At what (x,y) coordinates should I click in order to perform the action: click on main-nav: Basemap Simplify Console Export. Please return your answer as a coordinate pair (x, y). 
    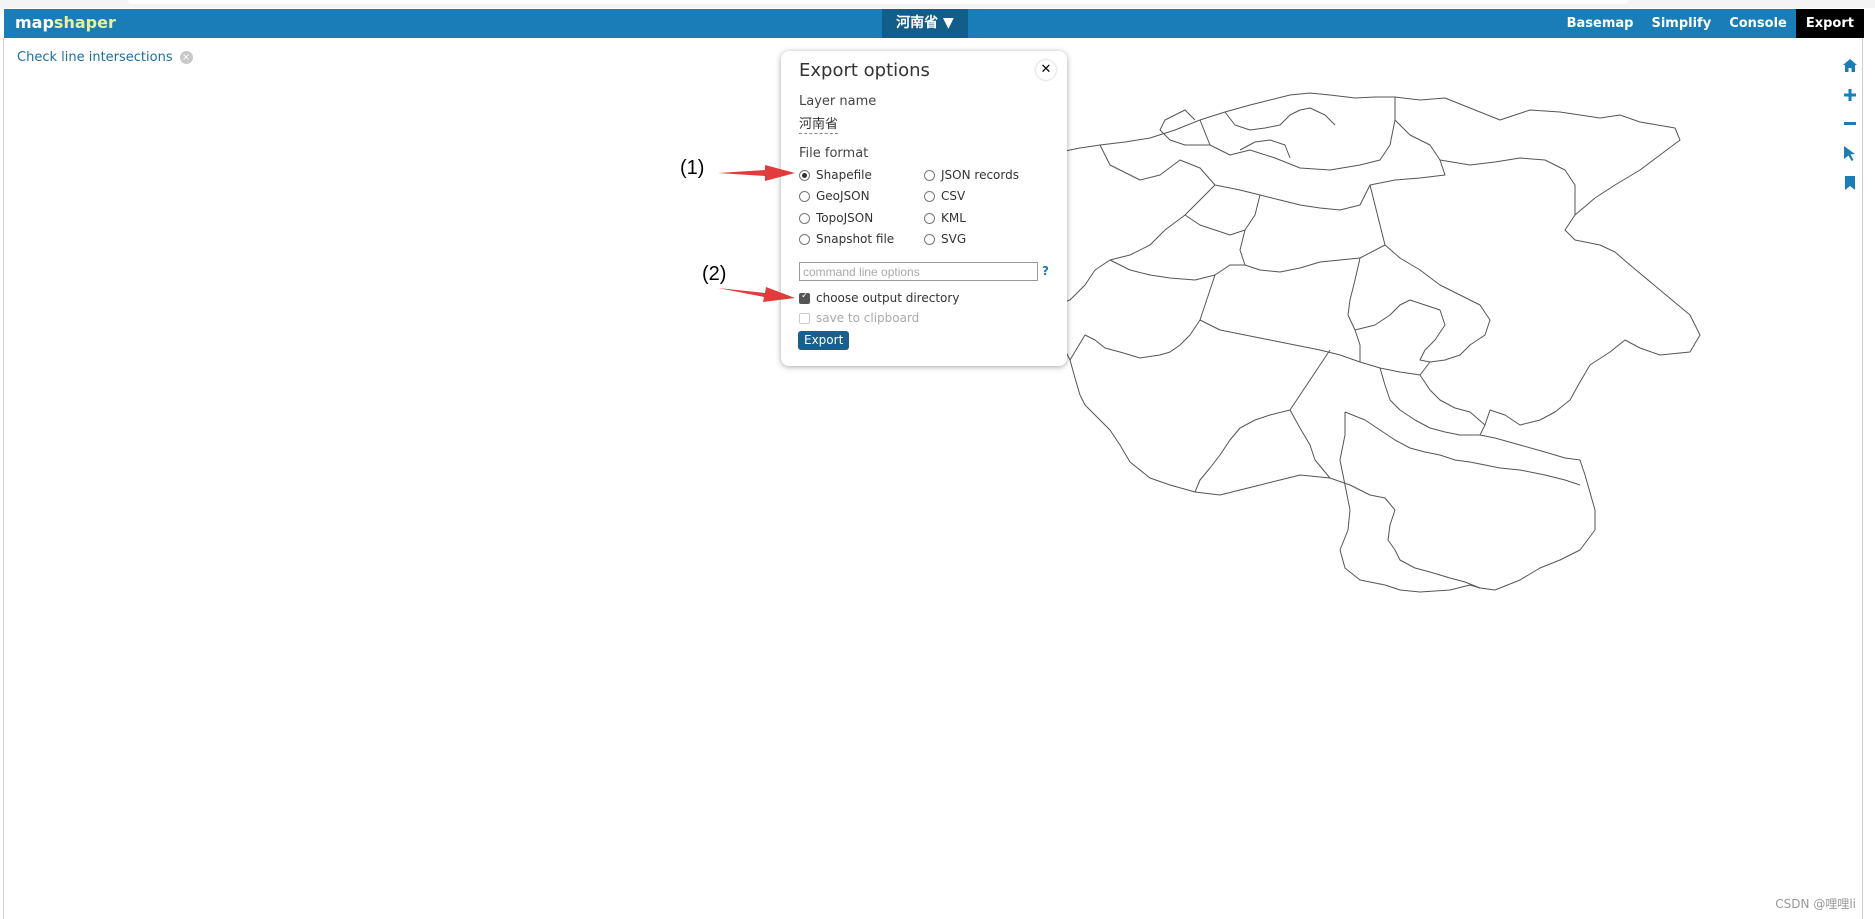
    Looking at the image, I should click on (1711, 23).